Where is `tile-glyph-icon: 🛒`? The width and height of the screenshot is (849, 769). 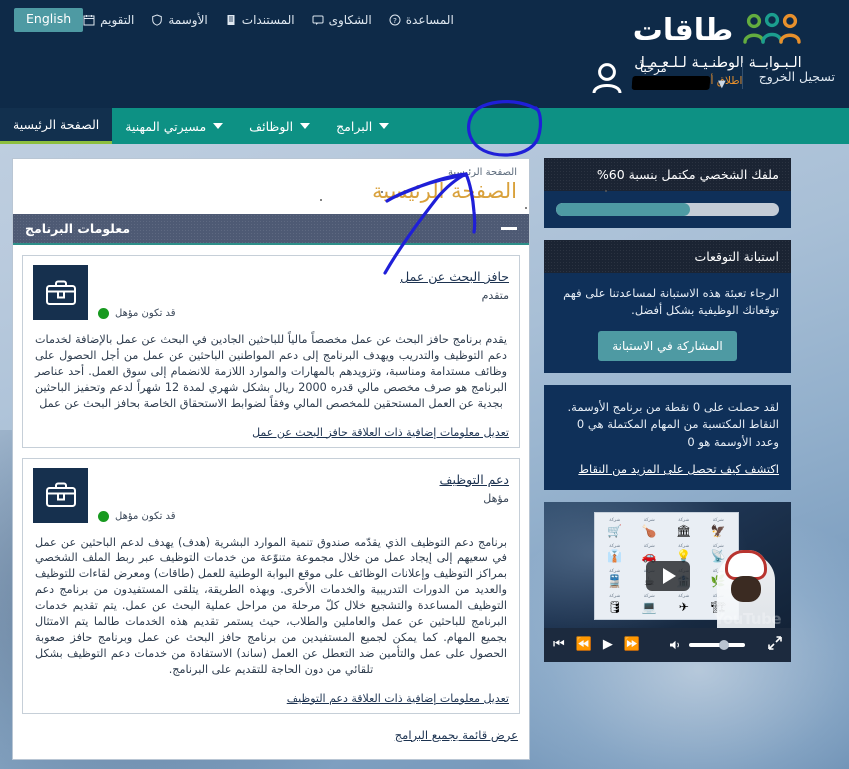
tile-glyph-icon: 🛒 is located at coordinates (615, 530).